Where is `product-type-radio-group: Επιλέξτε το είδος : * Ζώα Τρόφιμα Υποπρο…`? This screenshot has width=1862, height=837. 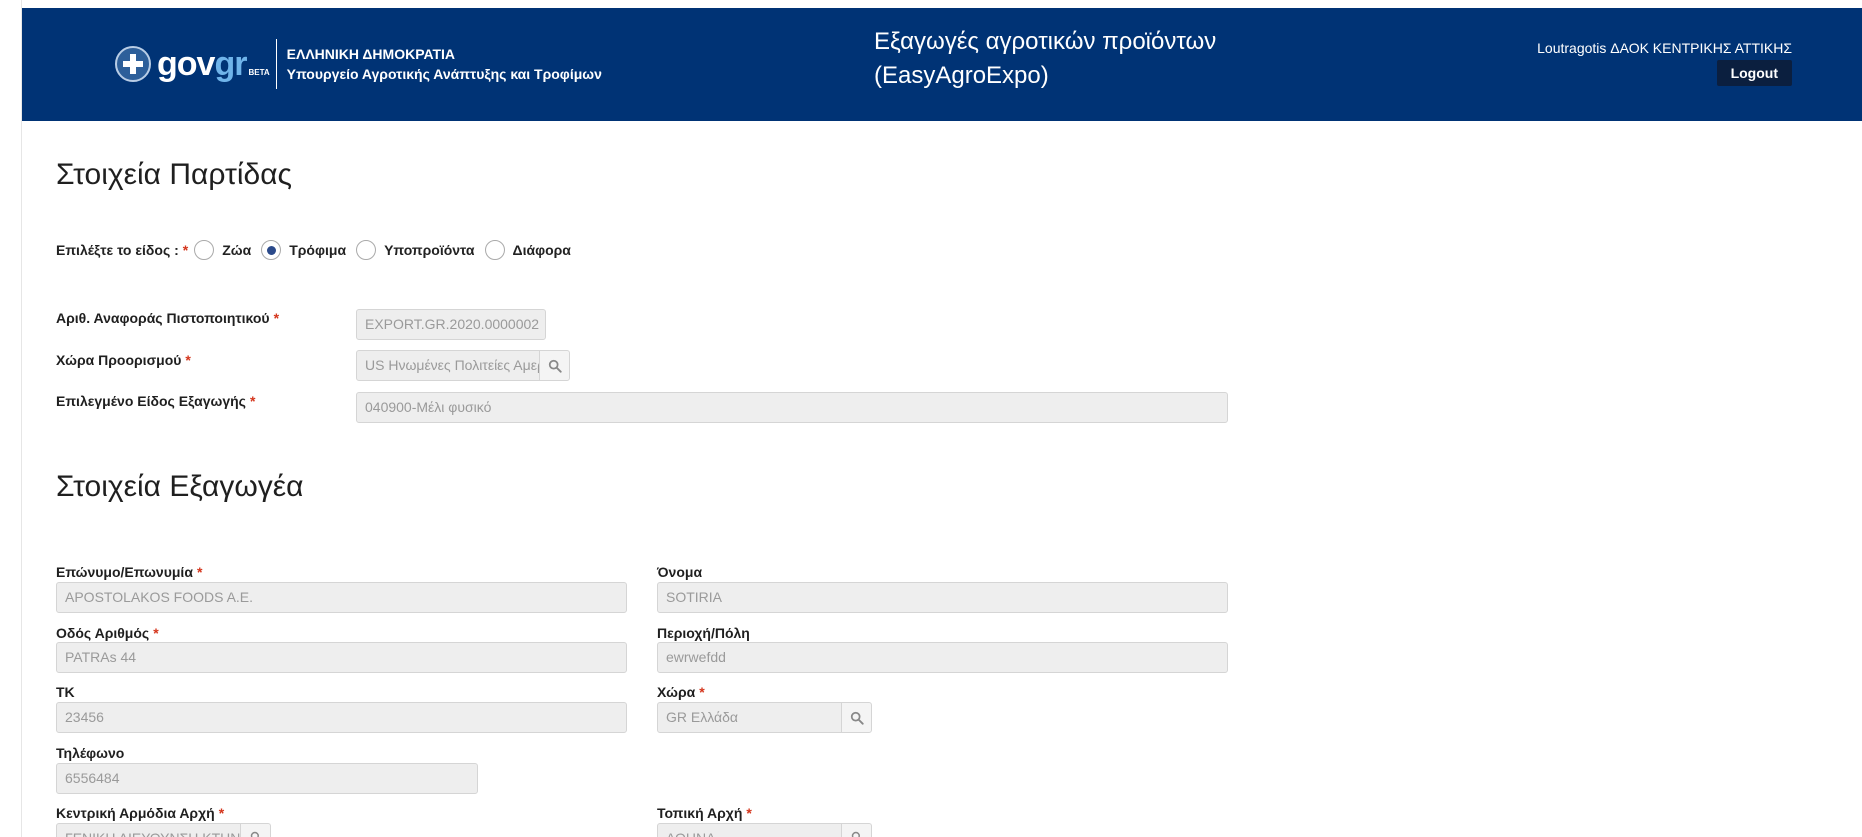 product-type-radio-group: Επιλέξτε το είδος : * Ζώα Τρόφιμα Υποπρο… is located at coordinates (315, 250).